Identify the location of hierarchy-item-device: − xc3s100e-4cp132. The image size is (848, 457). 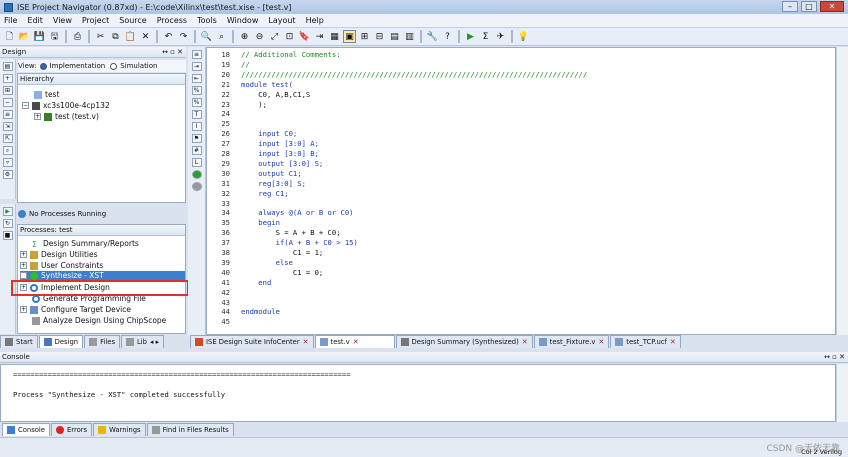
(66, 105).